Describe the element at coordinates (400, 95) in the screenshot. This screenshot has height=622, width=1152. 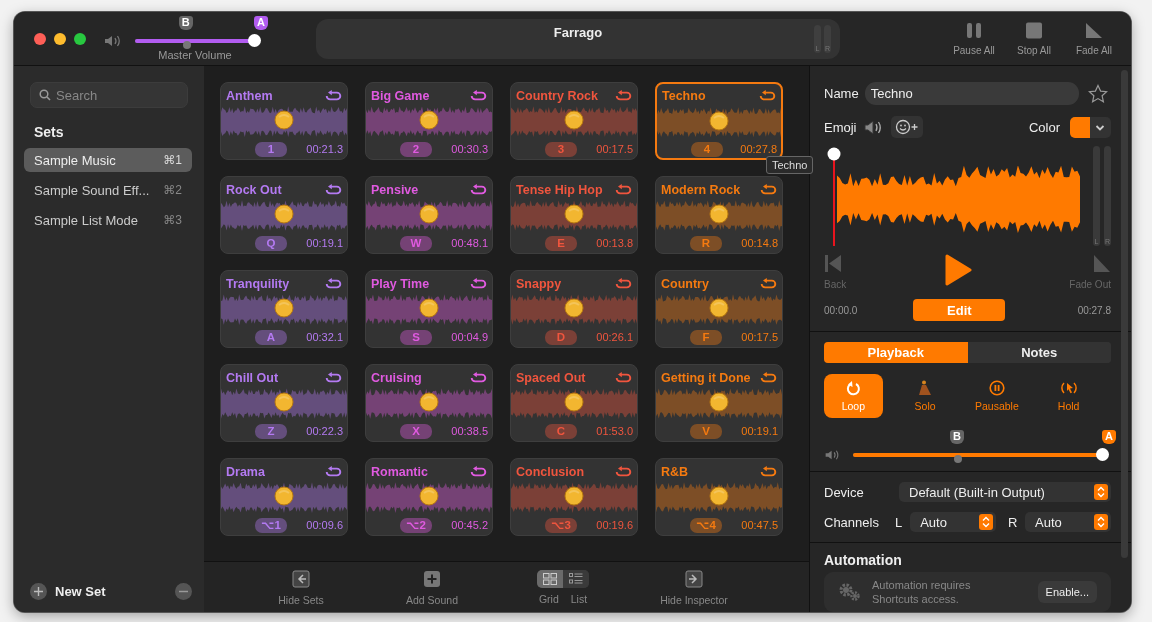
I see `tile-title: Big Game` at that location.